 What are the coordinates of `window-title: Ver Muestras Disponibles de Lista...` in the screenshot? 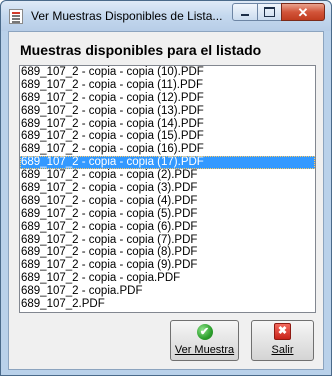 It's located at (127, 16).